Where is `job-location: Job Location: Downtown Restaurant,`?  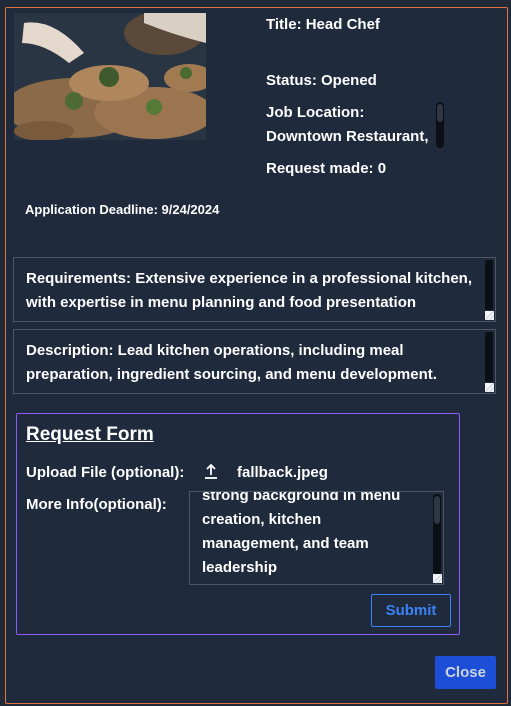
job-location: Job Location: Downtown Restaurant, is located at coordinates (347, 124).